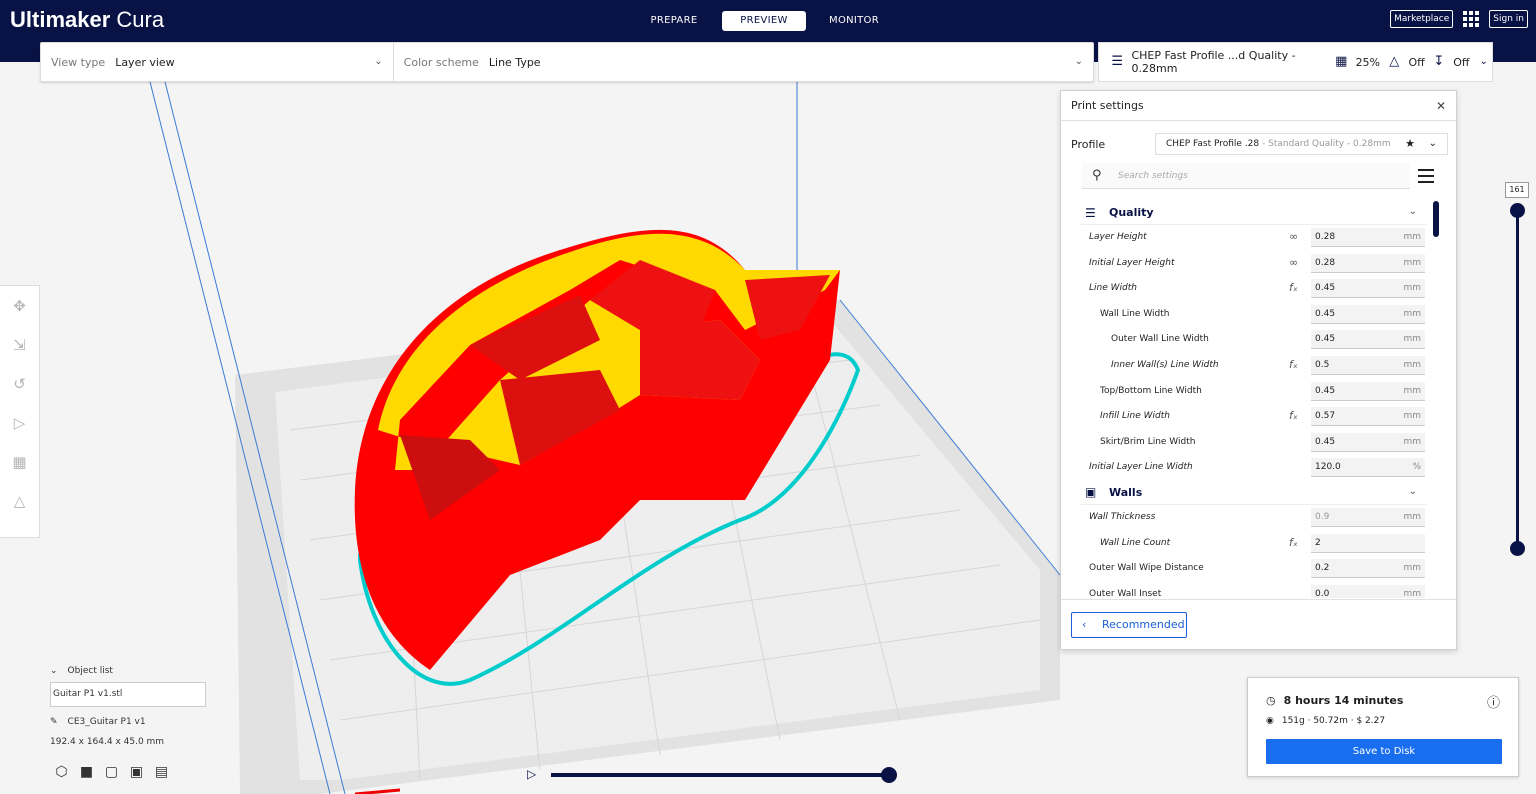 The image size is (1536, 794). Describe the element at coordinates (1318, 542) in the screenshot. I see `setting-value: 2` at that location.